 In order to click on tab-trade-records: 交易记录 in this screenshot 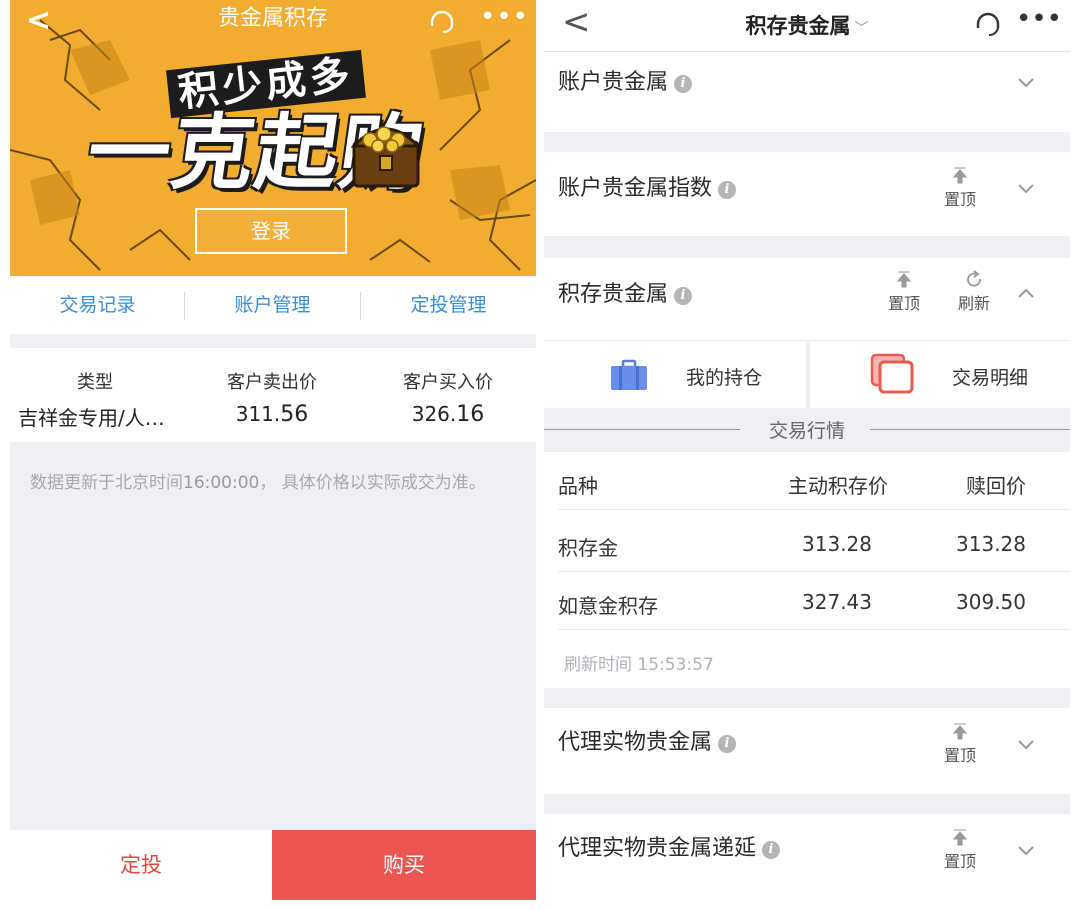, I will do `click(97, 305)`.